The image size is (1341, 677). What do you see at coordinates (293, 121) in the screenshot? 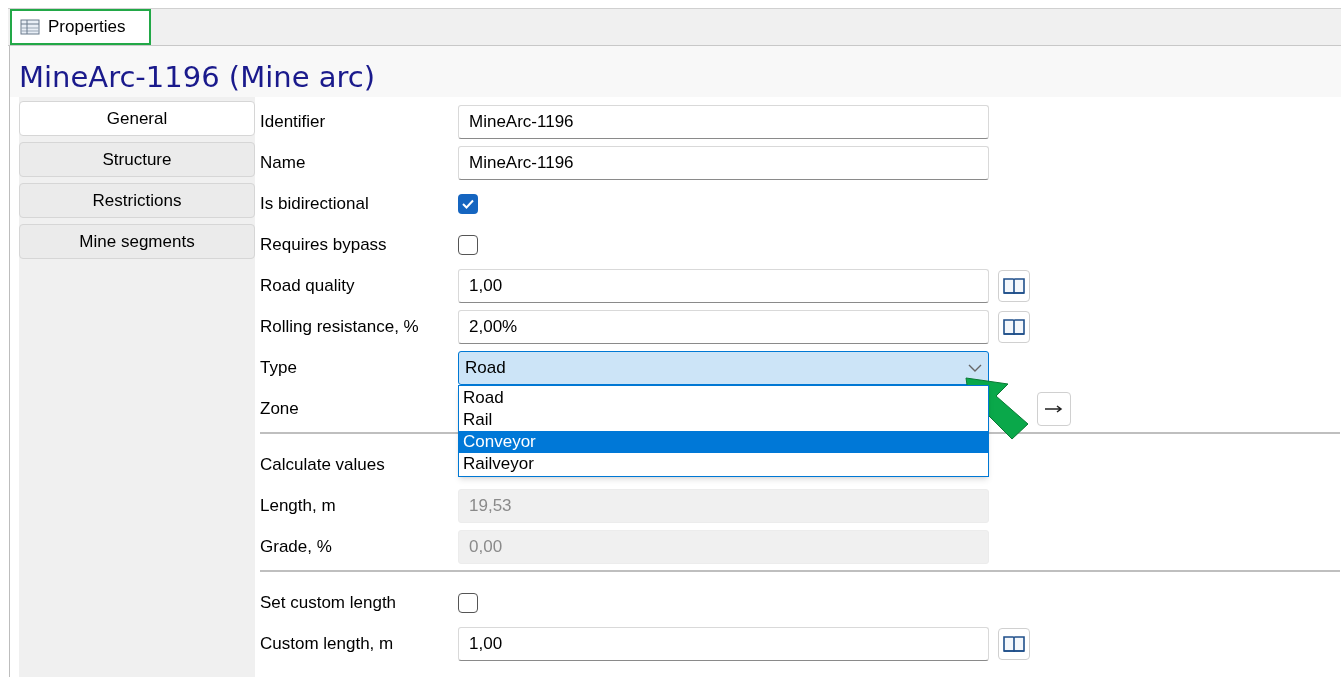
I see `field-label: Identifier` at bounding box center [293, 121].